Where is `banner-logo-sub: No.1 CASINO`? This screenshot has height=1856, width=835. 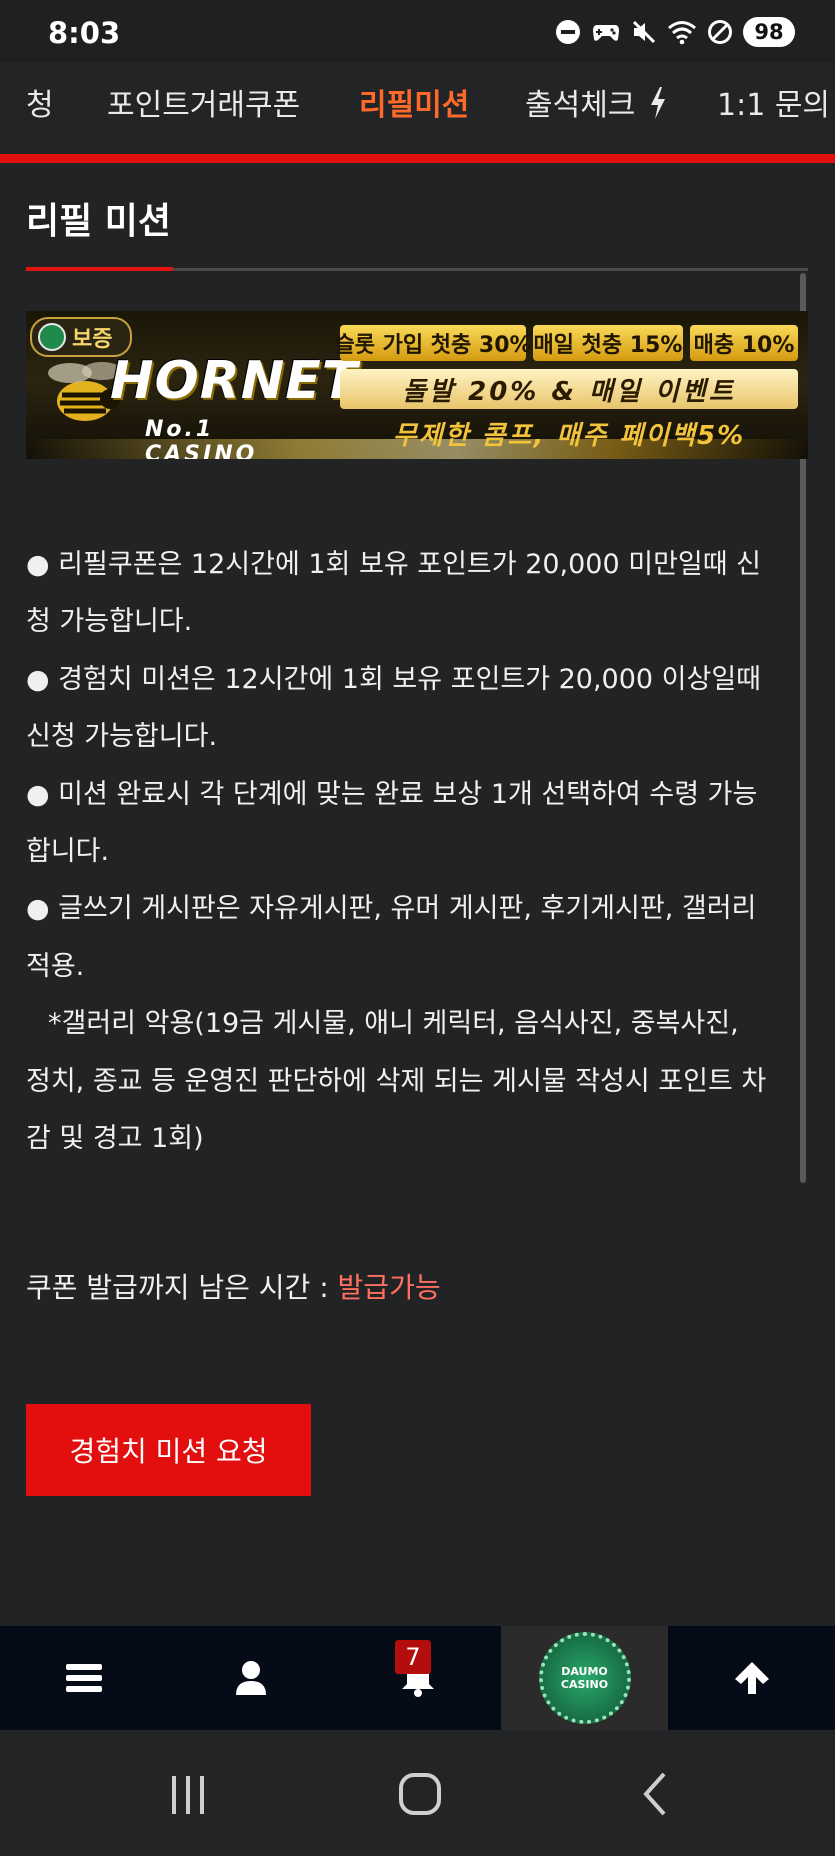 banner-logo-sub: No.1 CASINO is located at coordinates (201, 438).